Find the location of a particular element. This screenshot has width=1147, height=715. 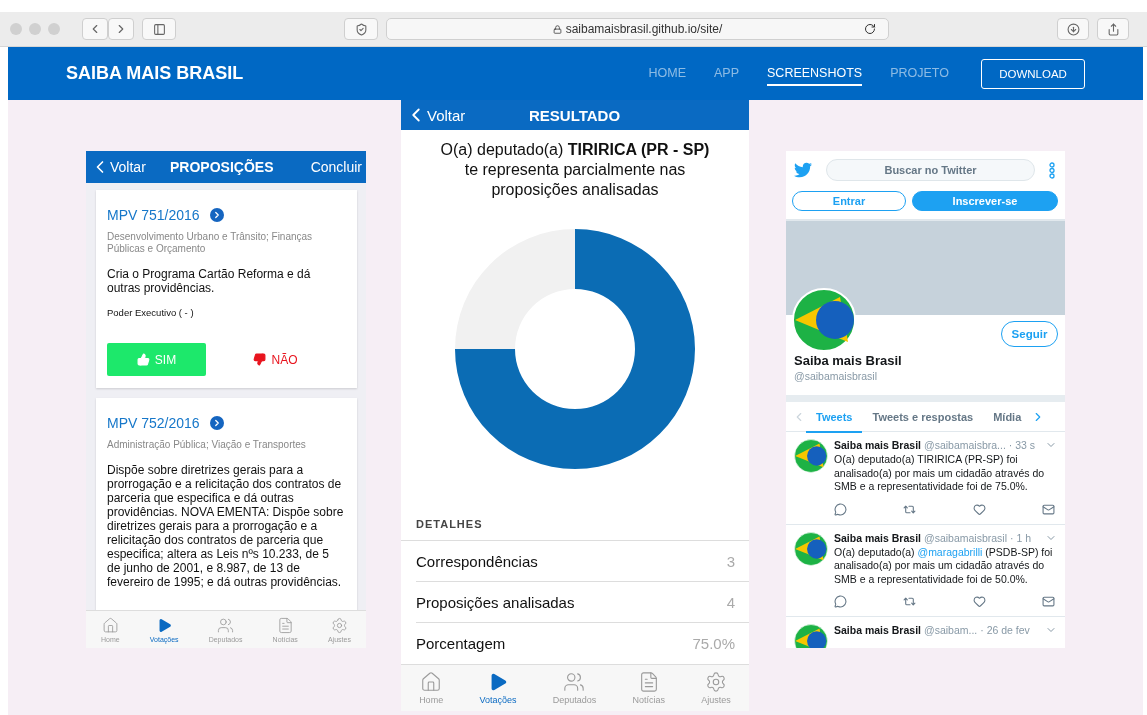

thumbs-down-icon is located at coordinates (260, 359).